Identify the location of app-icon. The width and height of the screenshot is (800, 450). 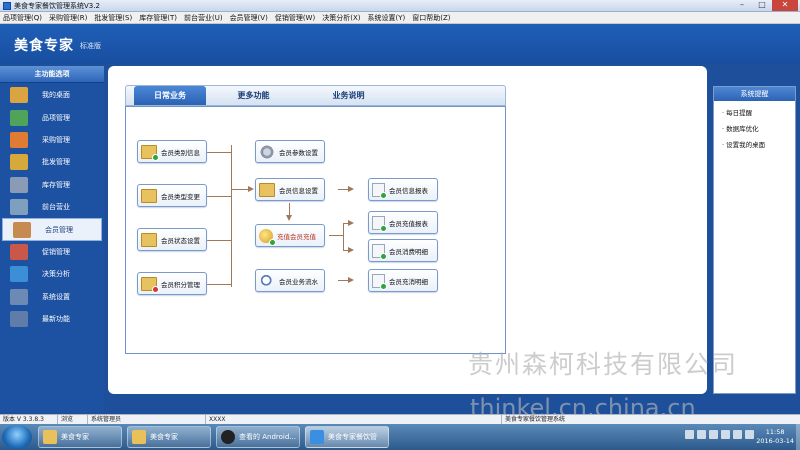
(7, 5).